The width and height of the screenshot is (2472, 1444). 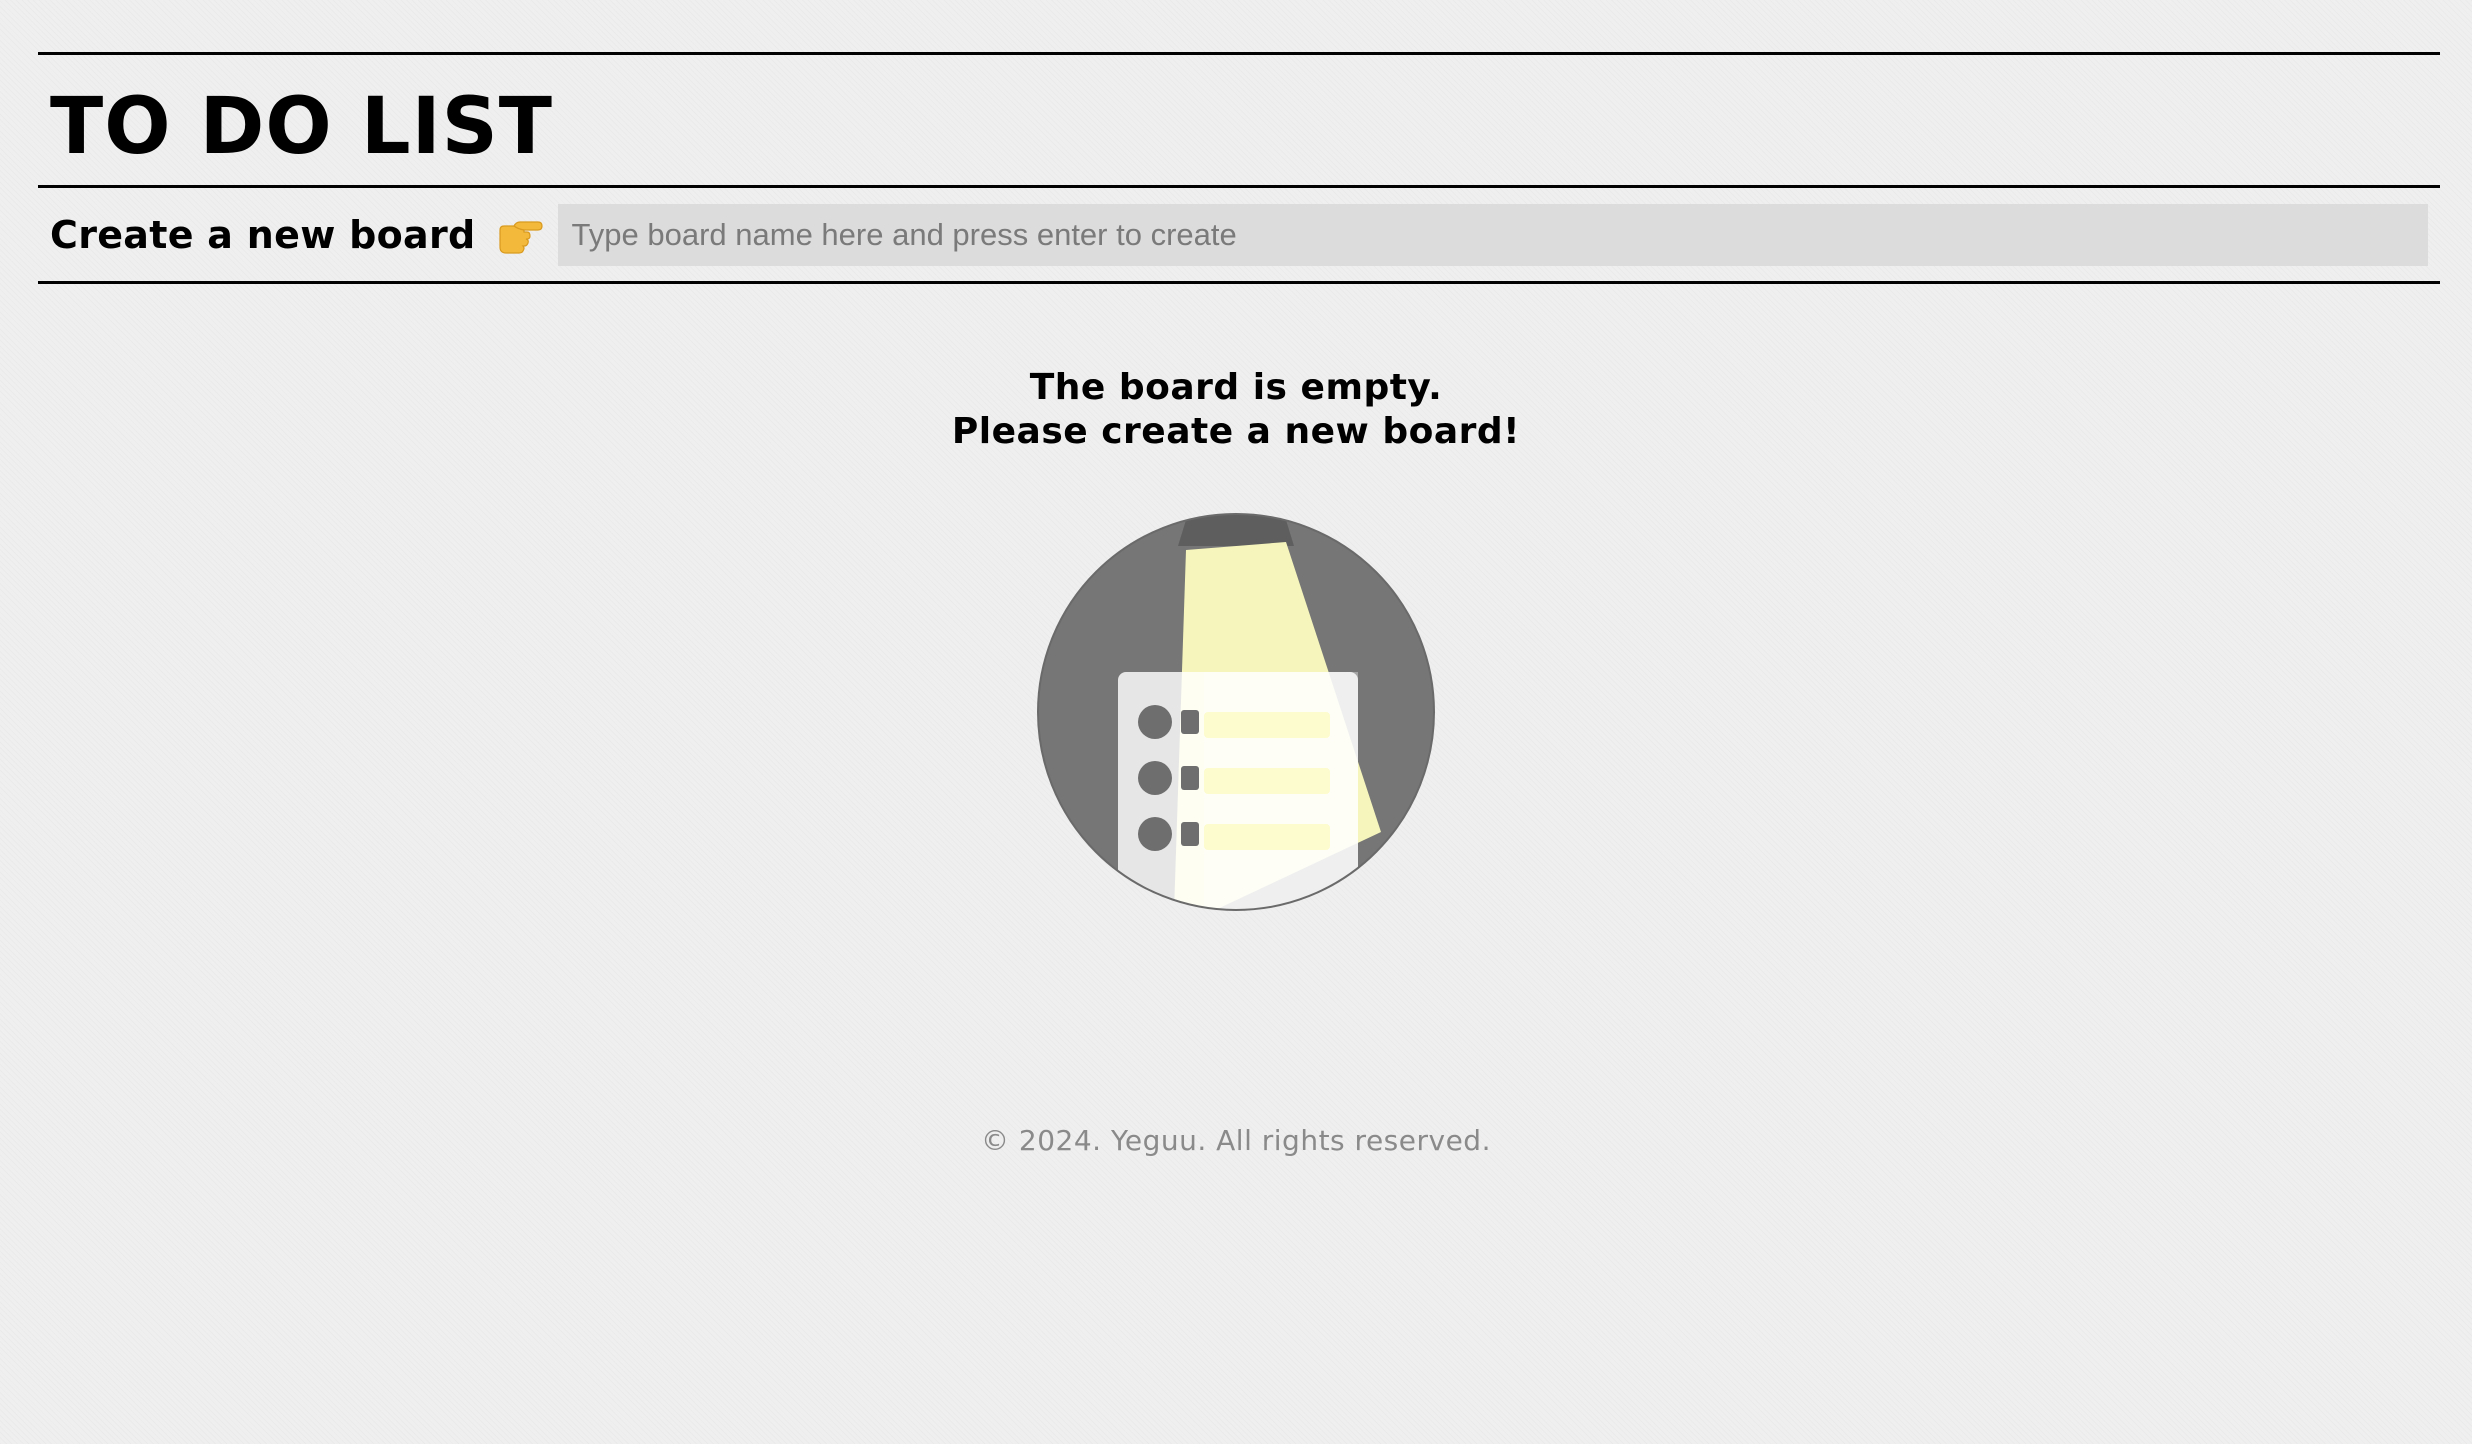 What do you see at coordinates (1236, 387) in the screenshot?
I see `empty-message-line-1: The board is empty.` at bounding box center [1236, 387].